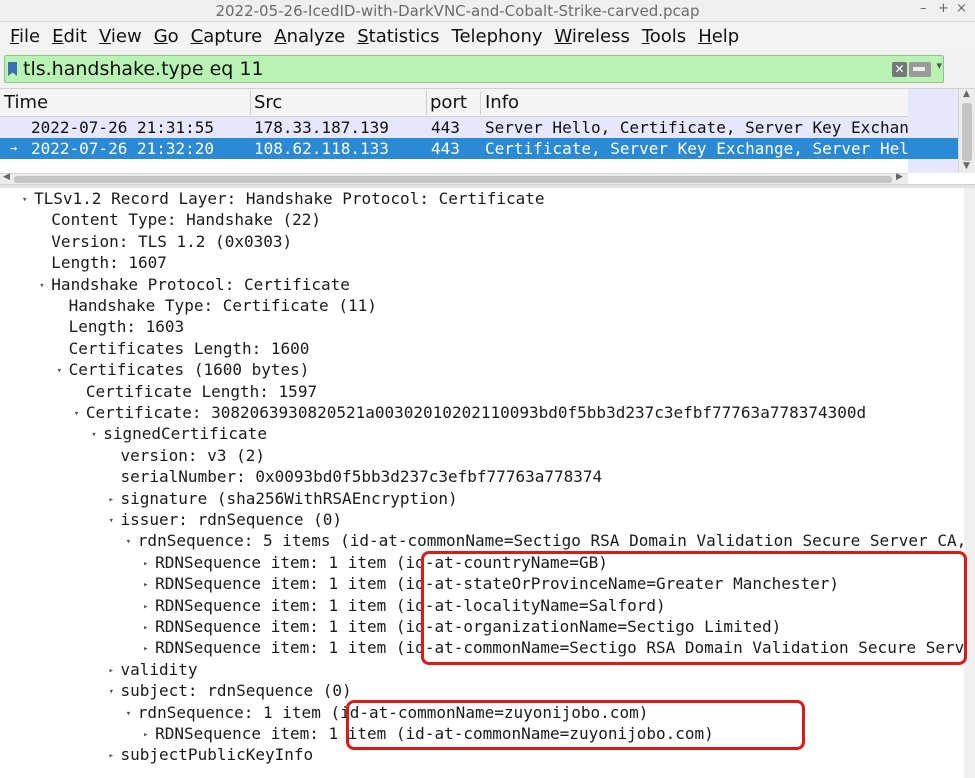 This screenshot has width=975, height=778. What do you see at coordinates (180, 220) in the screenshot?
I see `tree-node: Content Type: Handshake (22)` at bounding box center [180, 220].